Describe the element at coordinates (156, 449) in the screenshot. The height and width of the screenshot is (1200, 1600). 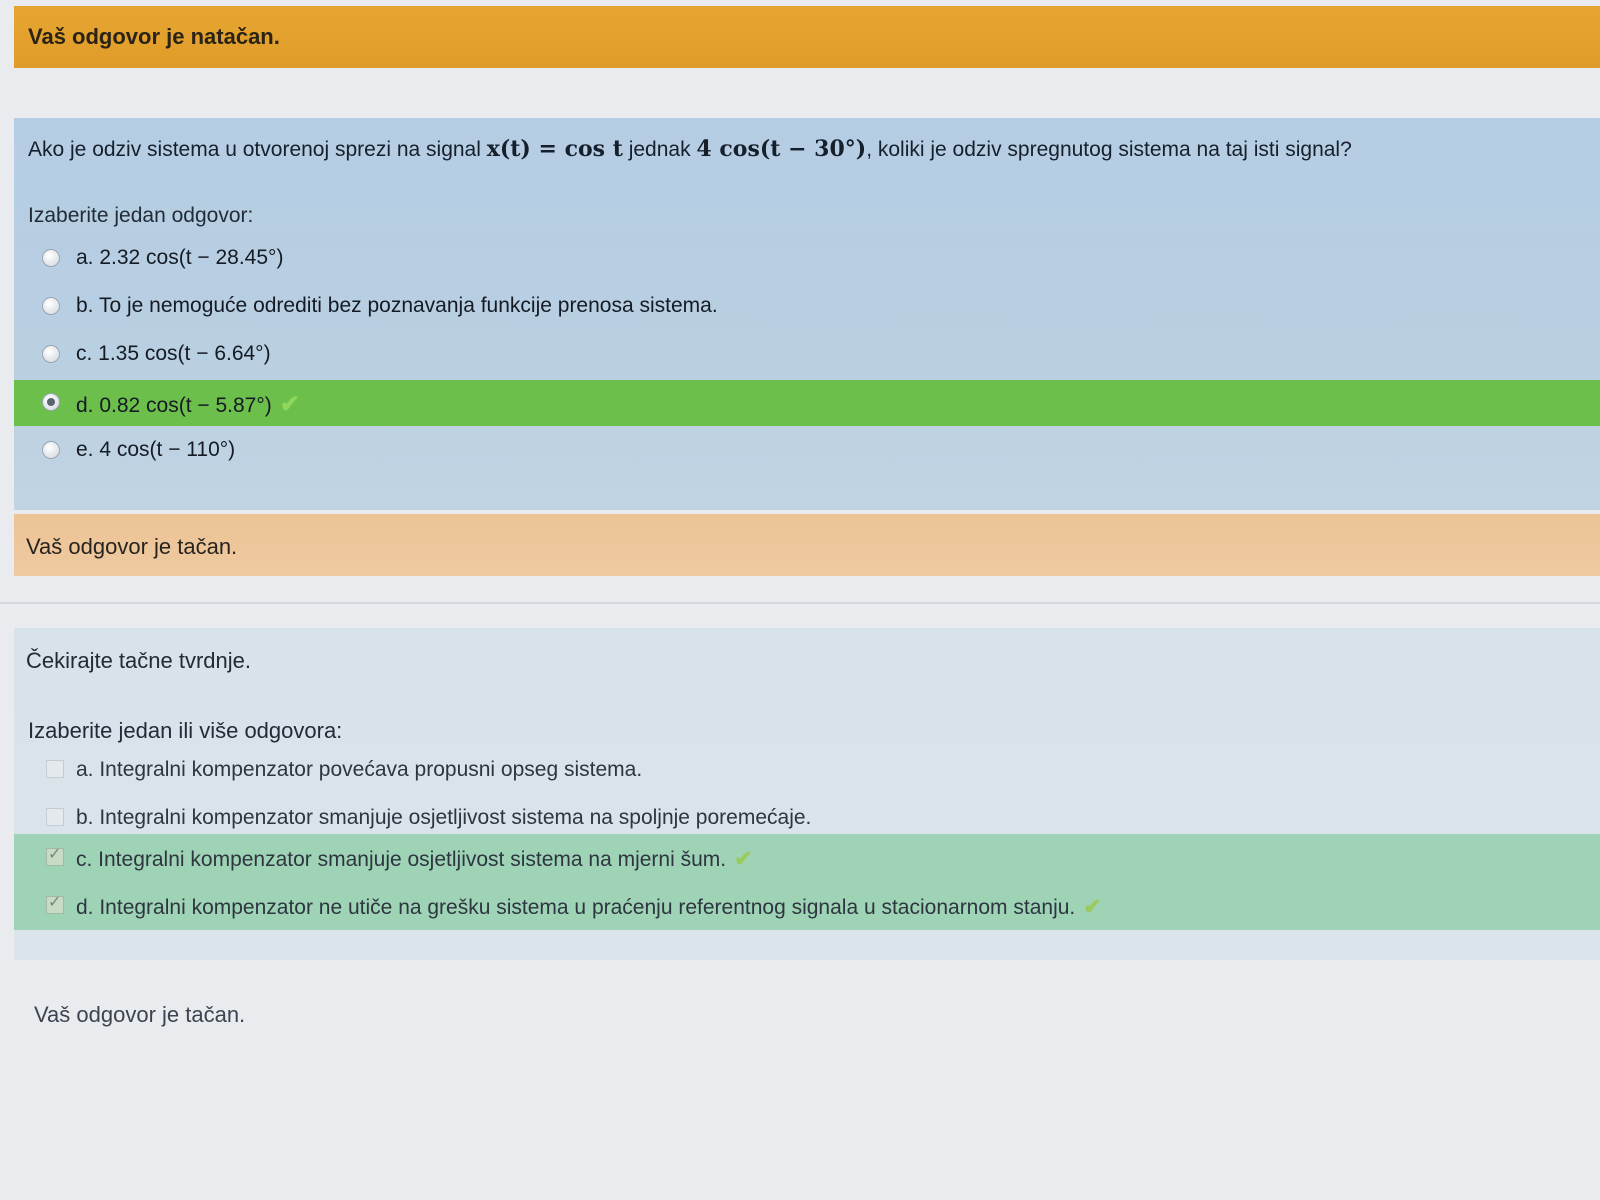
I see `option-label: e. 4 cos(t − 110°)` at that location.